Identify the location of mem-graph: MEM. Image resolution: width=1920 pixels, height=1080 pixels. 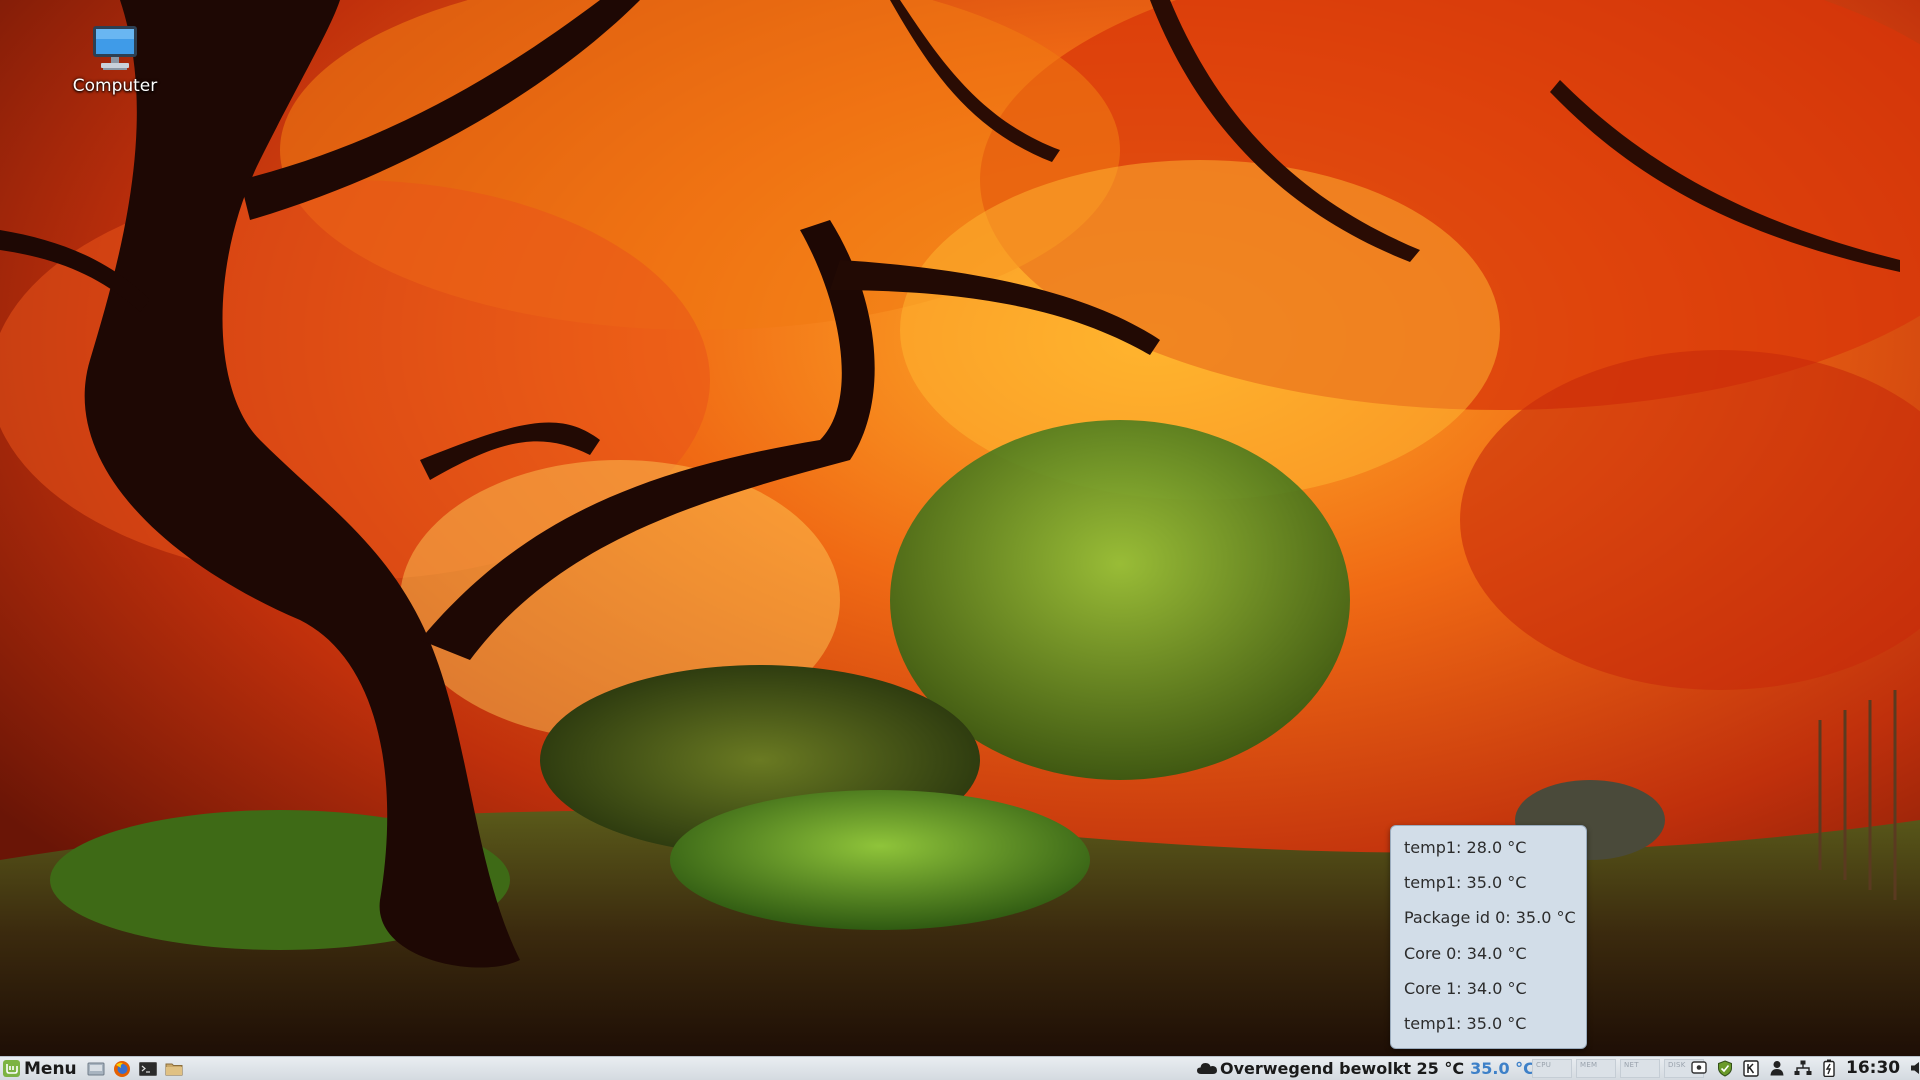
(1596, 1068).